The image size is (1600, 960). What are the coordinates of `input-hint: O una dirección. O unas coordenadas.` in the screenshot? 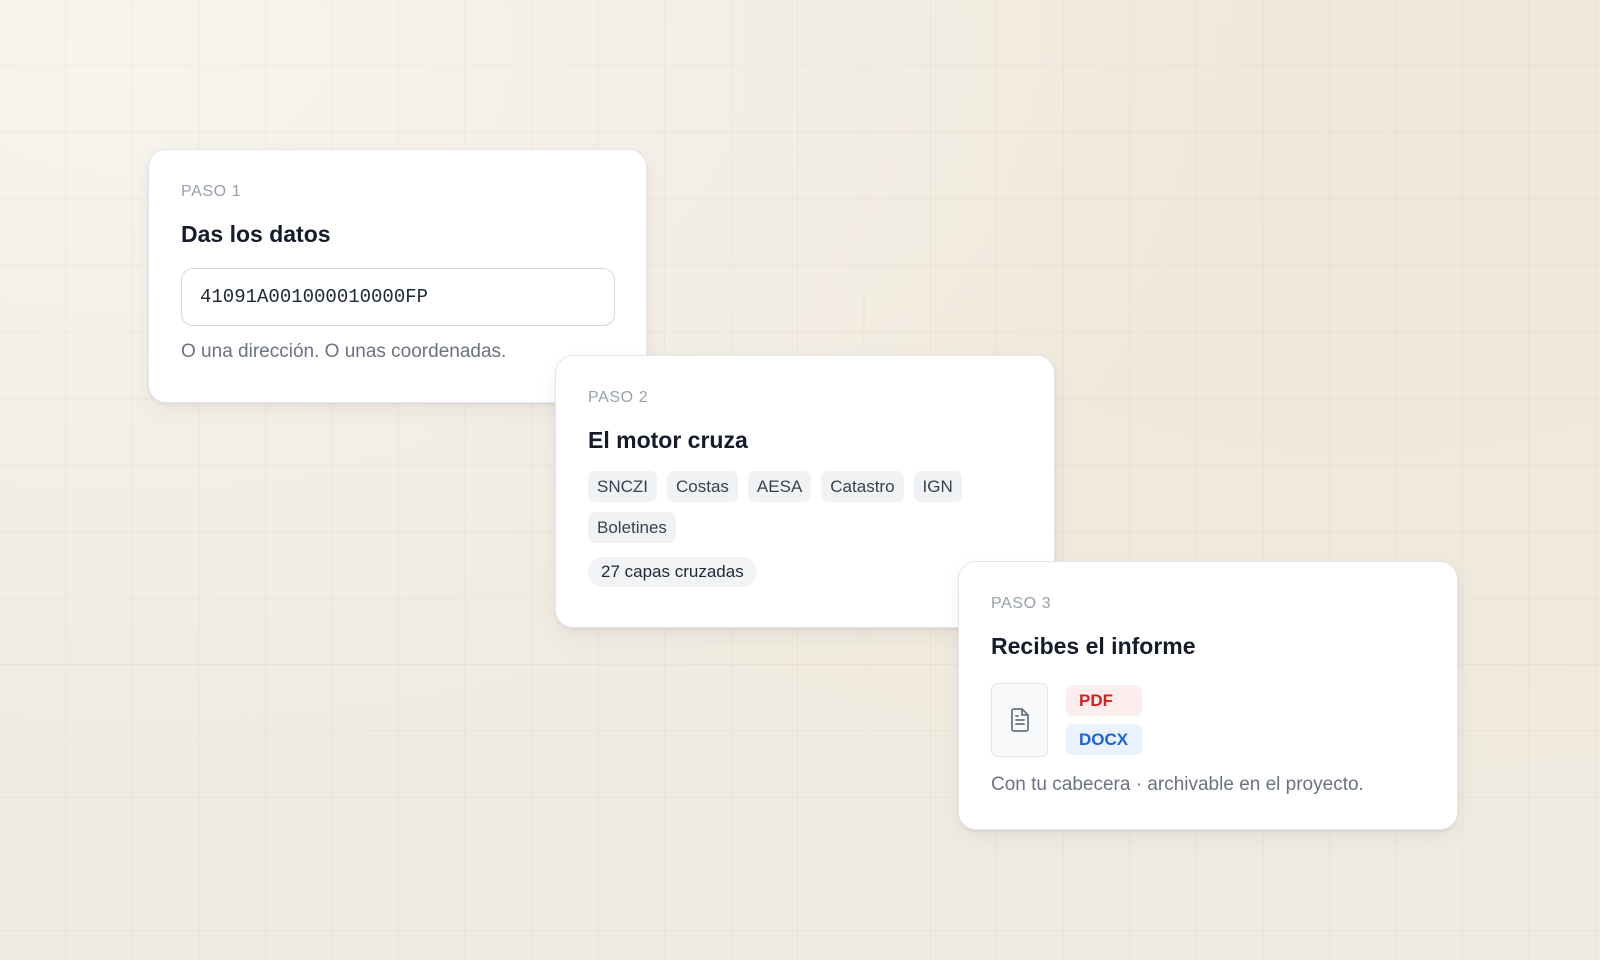 It's located at (344, 351).